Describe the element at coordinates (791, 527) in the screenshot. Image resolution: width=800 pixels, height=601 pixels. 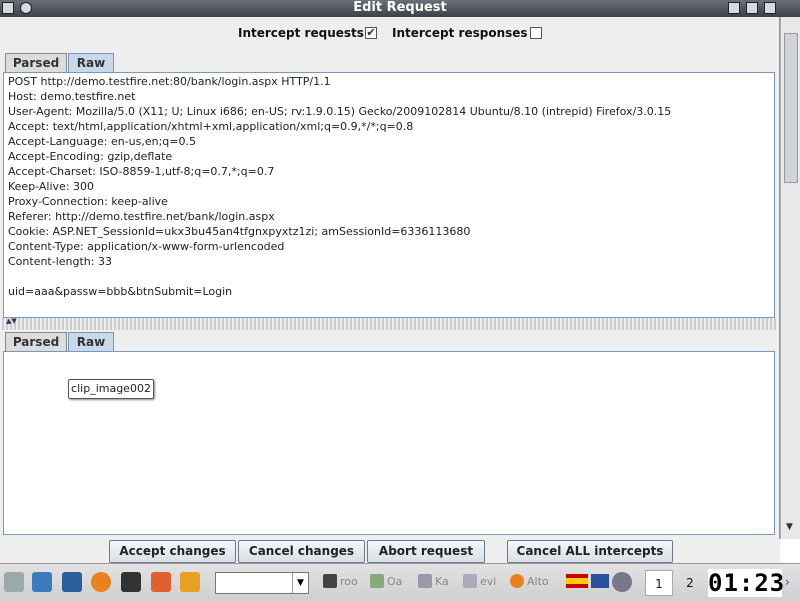
I see `scroll-down-icon: ▼` at that location.